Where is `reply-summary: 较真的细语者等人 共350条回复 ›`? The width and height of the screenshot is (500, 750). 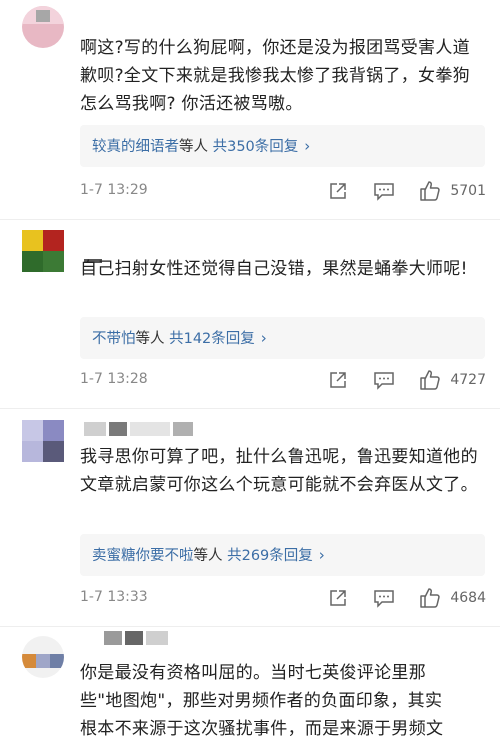 reply-summary: 较真的细语者等人 共350条回复 › is located at coordinates (282, 146).